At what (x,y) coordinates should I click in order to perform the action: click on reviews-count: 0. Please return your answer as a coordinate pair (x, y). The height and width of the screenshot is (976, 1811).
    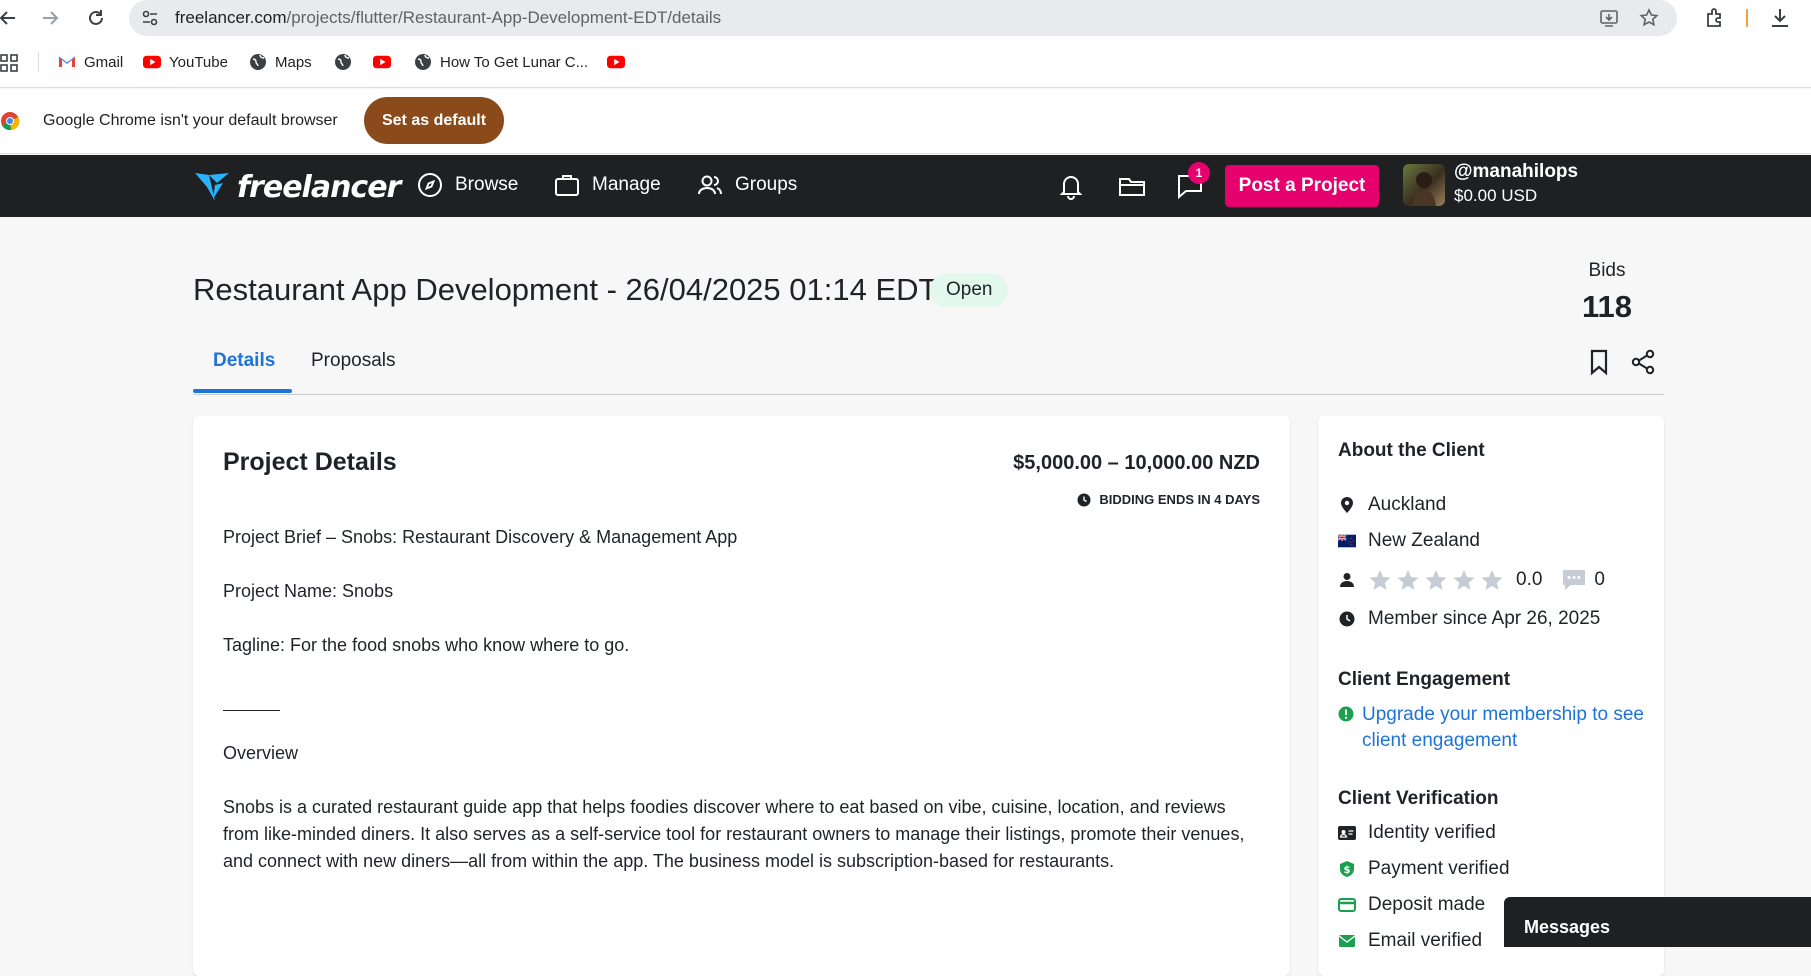
    Looking at the image, I should click on (1599, 579).